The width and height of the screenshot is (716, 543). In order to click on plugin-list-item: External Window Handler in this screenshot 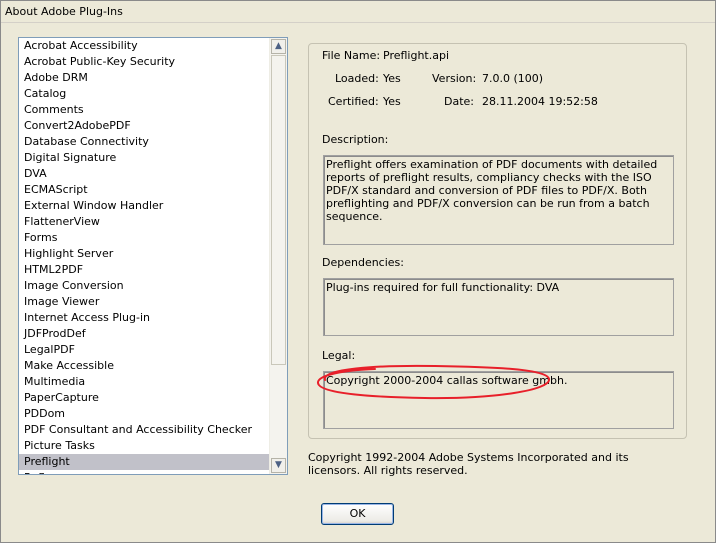, I will do `click(145, 206)`.